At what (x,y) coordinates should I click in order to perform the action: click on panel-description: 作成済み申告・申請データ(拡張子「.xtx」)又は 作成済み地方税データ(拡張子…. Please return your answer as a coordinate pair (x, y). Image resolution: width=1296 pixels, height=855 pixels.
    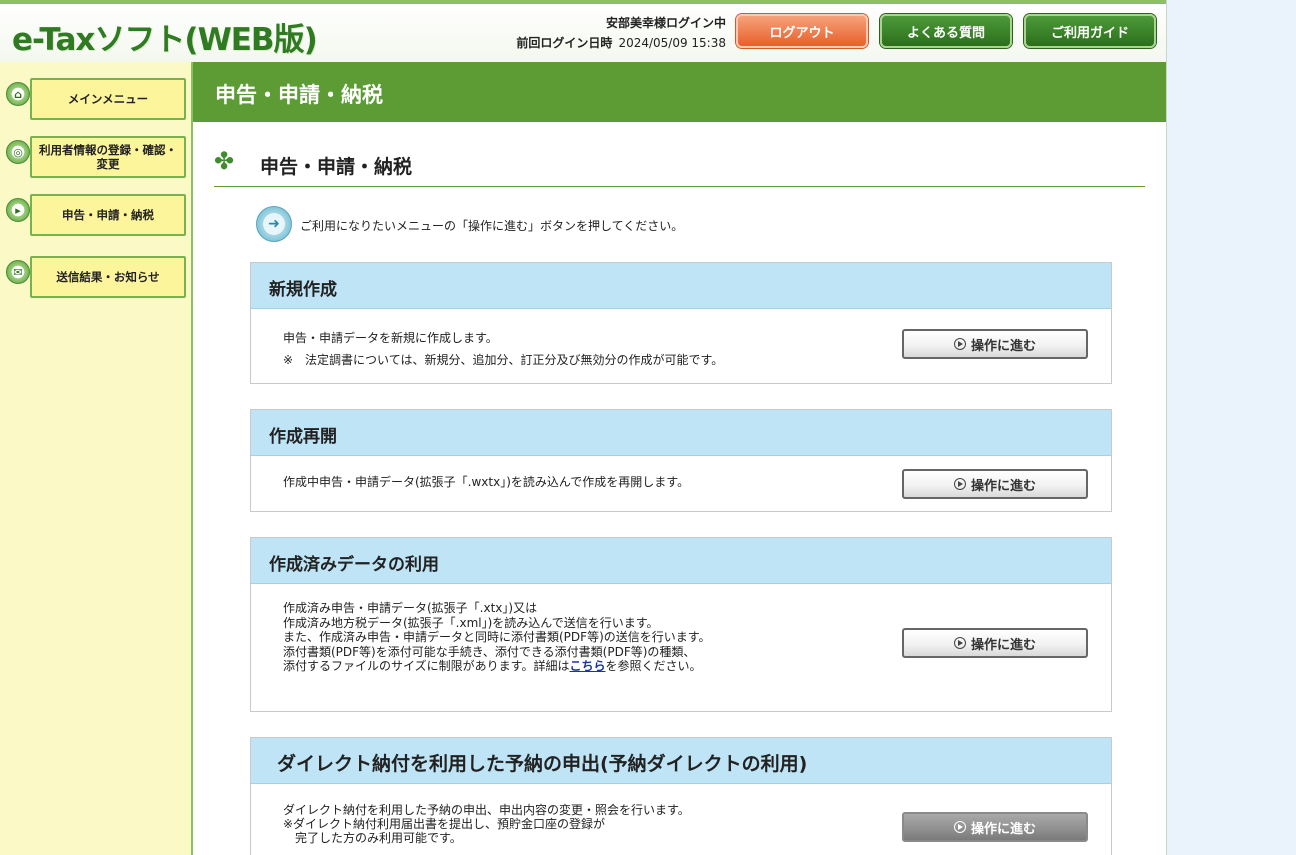
    Looking at the image, I should click on (497, 637).